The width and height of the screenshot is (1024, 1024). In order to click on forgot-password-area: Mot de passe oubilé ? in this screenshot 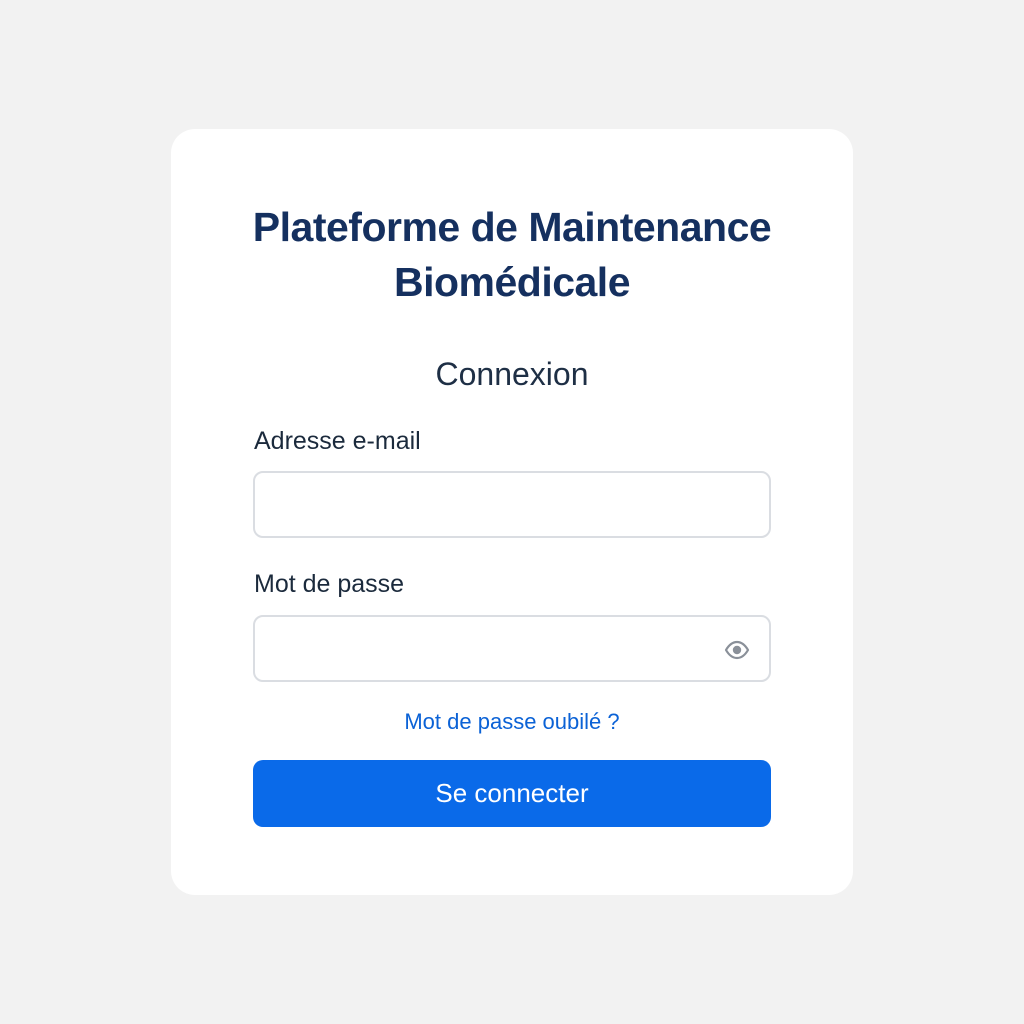, I will do `click(512, 722)`.